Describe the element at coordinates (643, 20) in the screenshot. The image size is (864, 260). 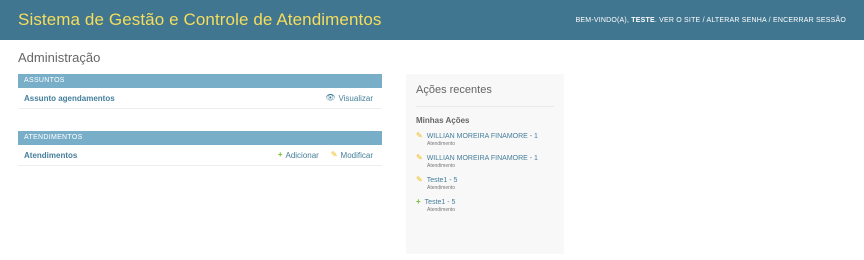
I see `username: TESTE` at that location.